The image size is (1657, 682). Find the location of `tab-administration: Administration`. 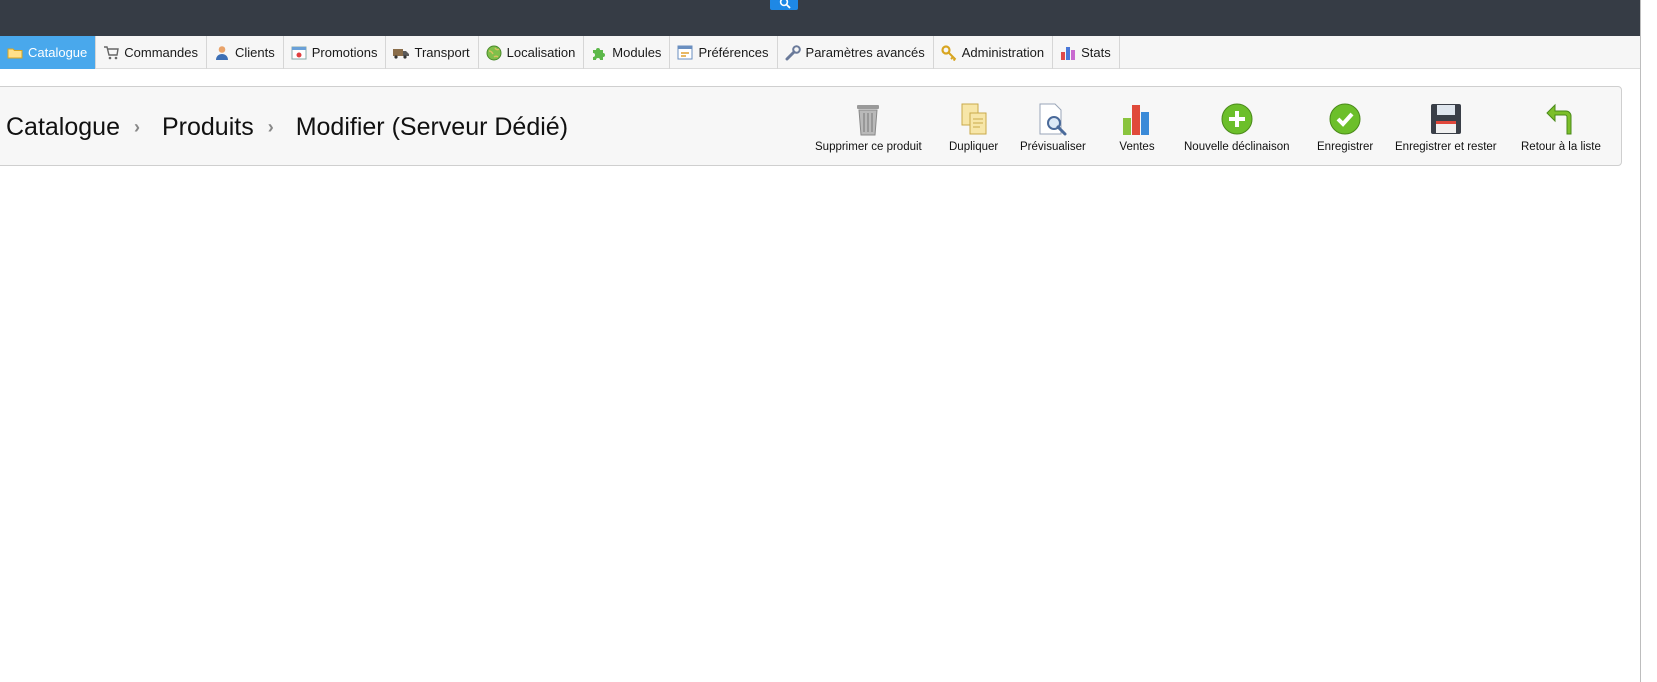

tab-administration: Administration is located at coordinates (994, 52).